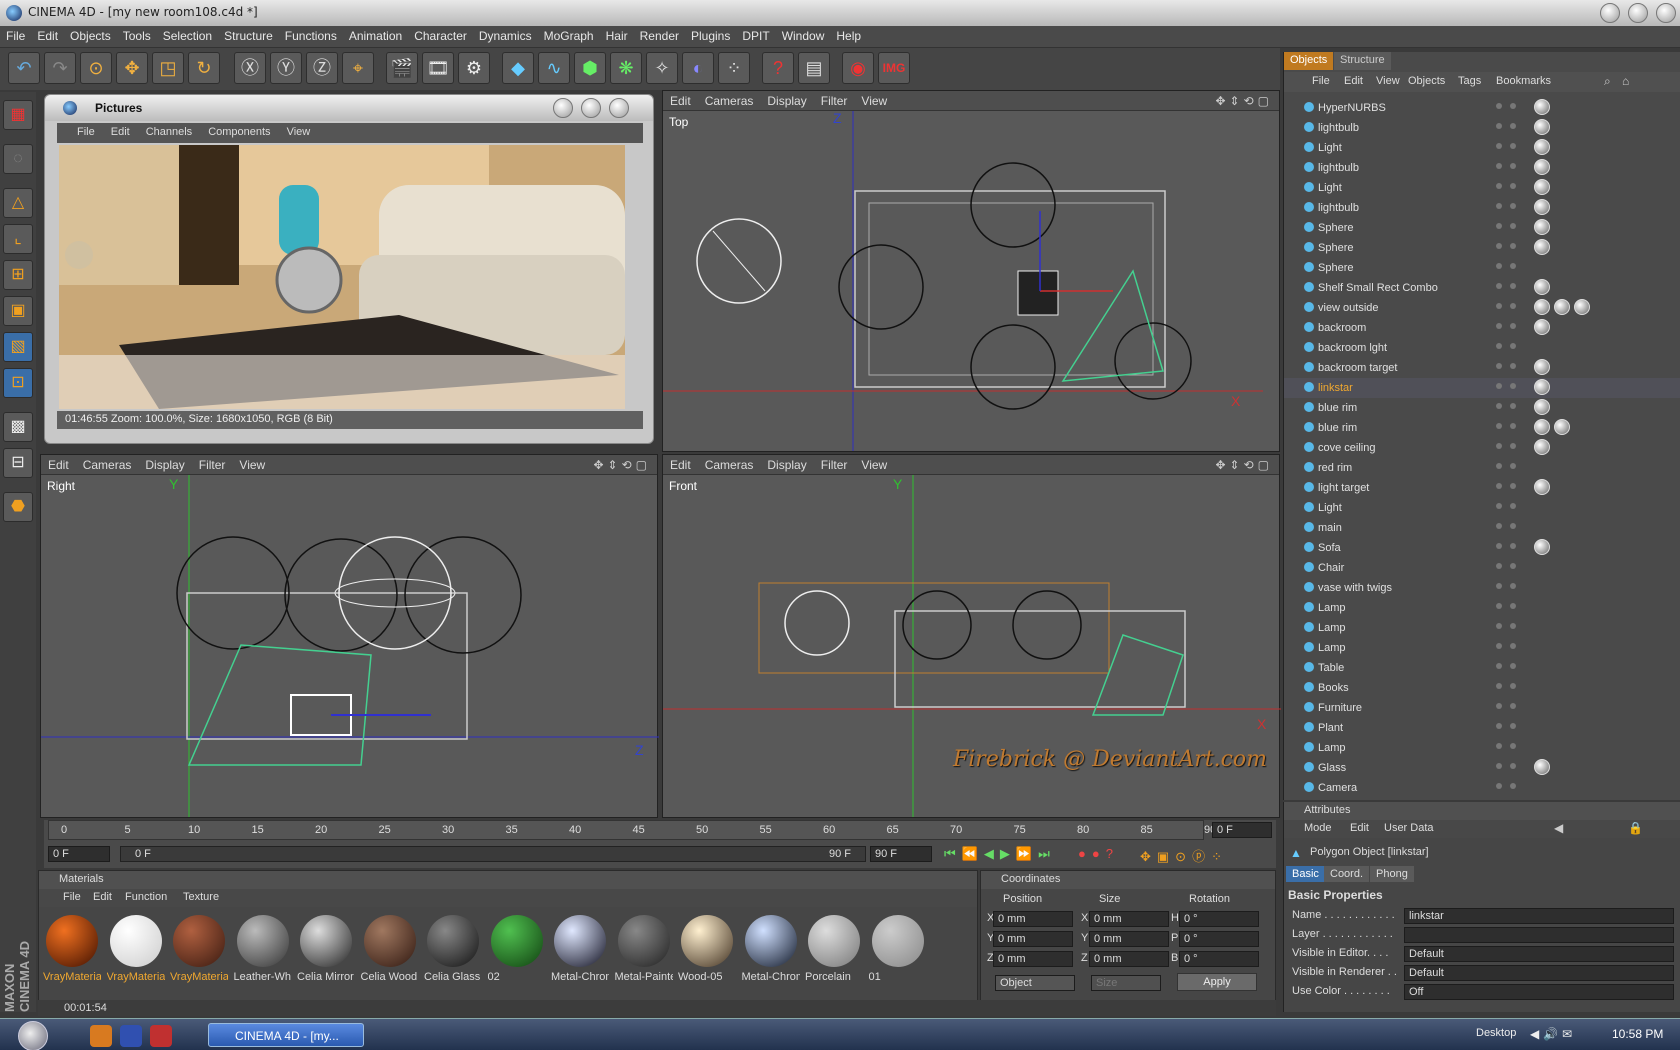 The height and width of the screenshot is (1050, 1680). I want to click on mat-menu-texture: Texture, so click(201, 897).